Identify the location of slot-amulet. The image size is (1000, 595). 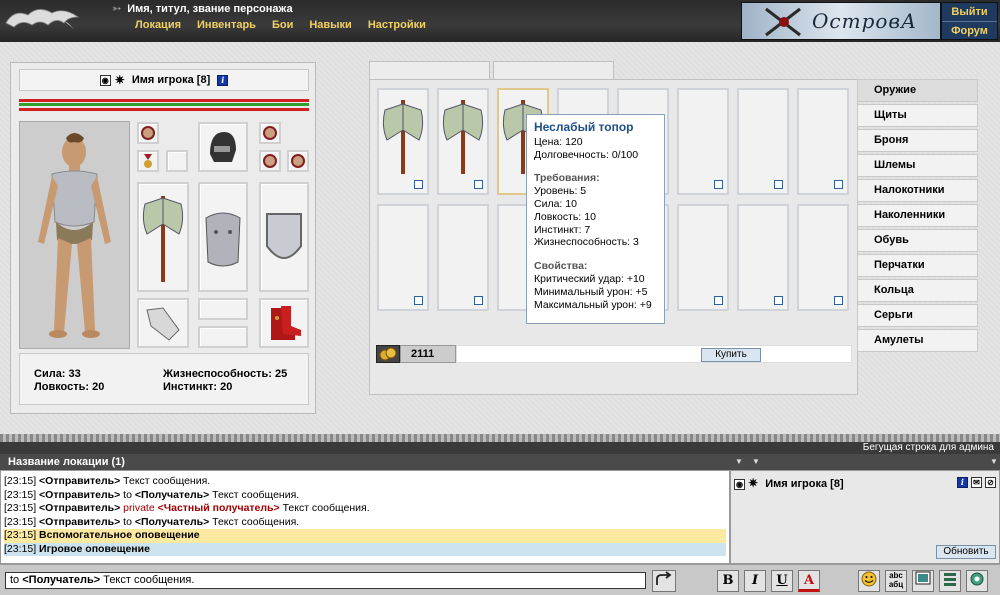
(148, 161).